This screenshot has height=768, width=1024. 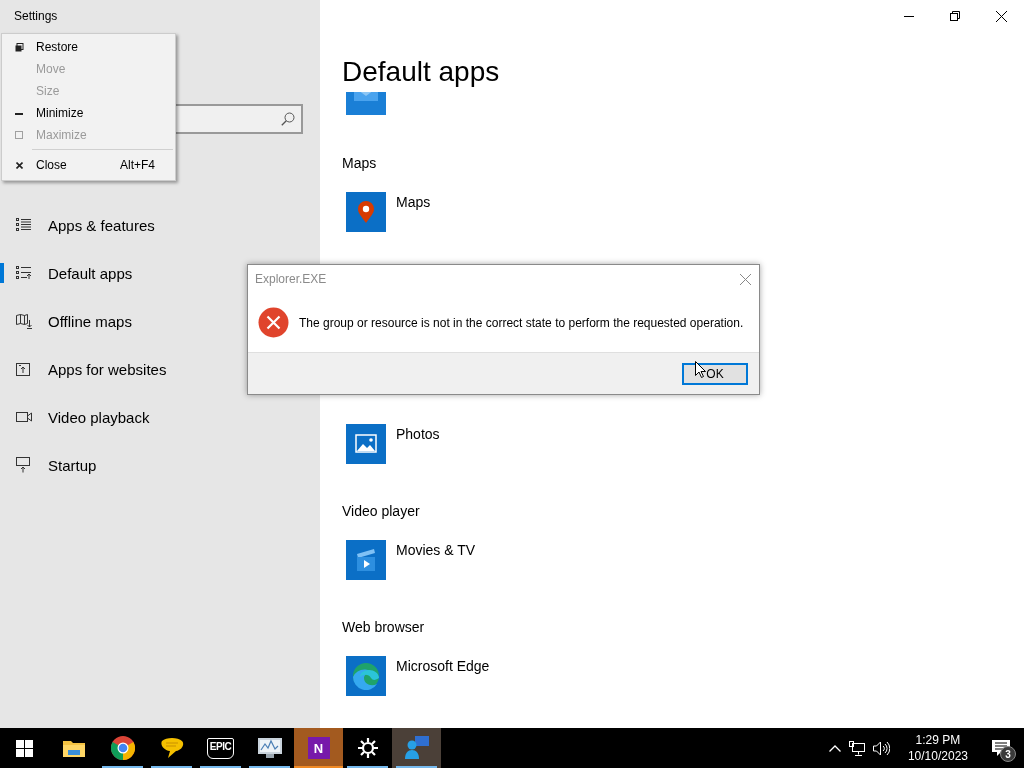 I want to click on monitor-arrow-icon, so click(x=23, y=465).